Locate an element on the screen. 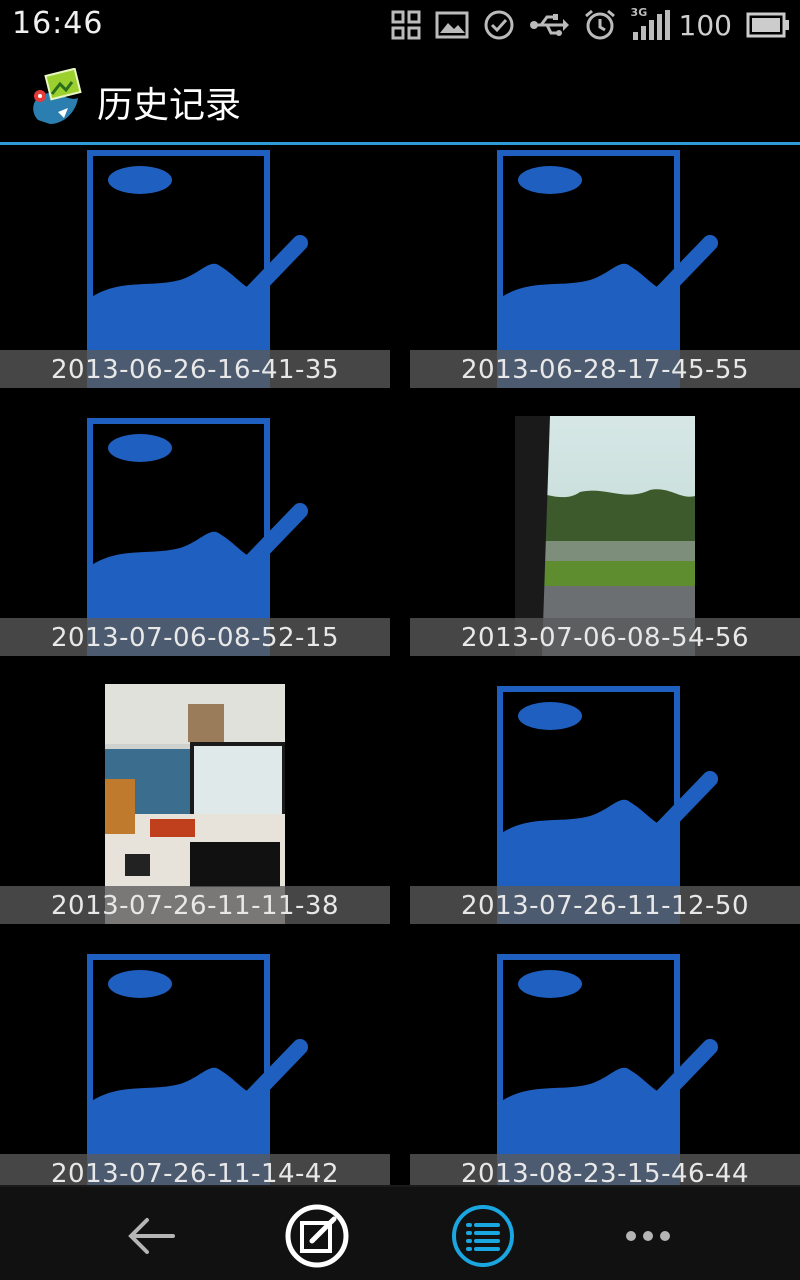 This screenshot has width=800, height=1280. history-item-label: 2013-07-26-11-14-42 is located at coordinates (195, 1169).